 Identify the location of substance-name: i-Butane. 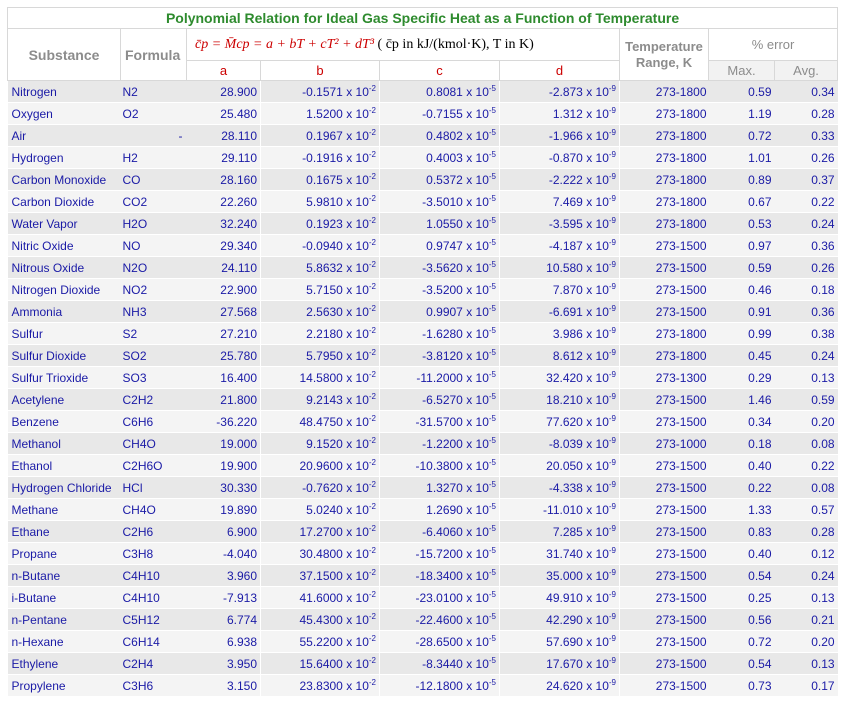
(64, 597).